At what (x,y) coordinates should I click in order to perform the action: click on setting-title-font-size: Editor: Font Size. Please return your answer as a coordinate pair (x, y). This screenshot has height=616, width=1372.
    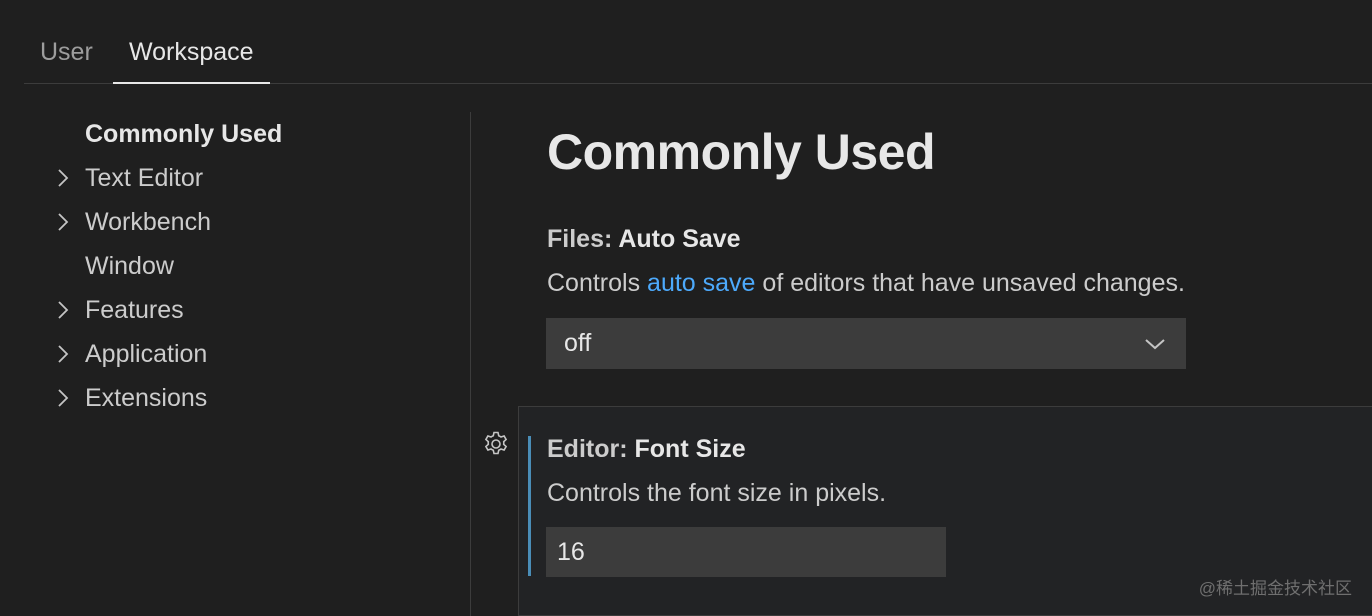
    Looking at the image, I should click on (646, 449).